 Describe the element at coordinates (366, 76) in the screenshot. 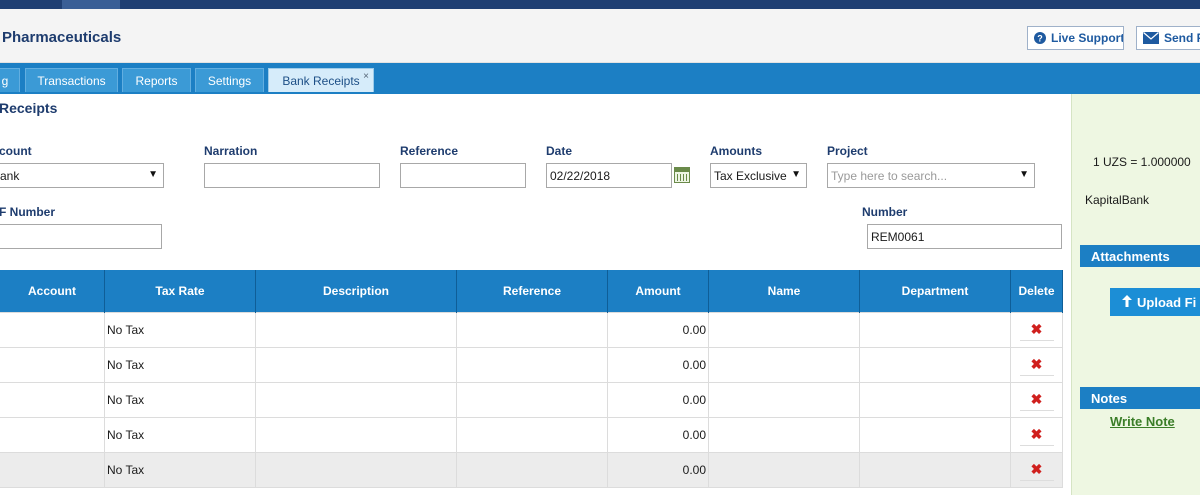

I see `close-tab-icon: ×` at that location.